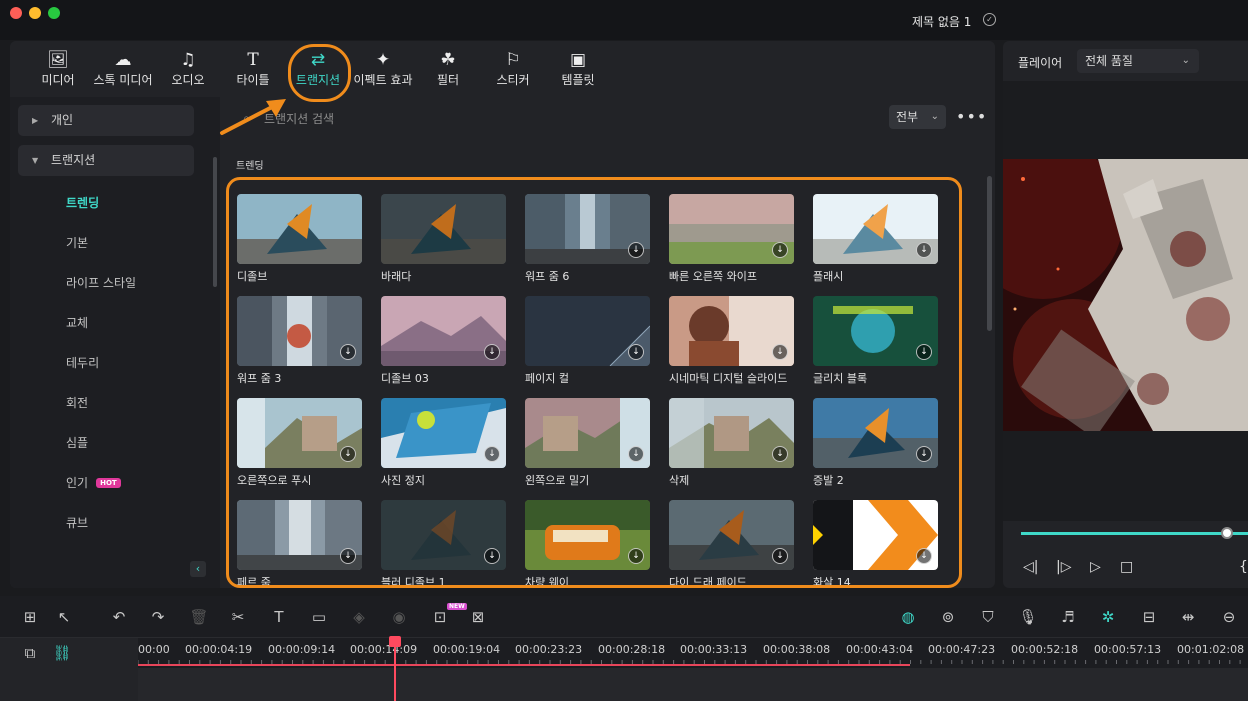 This screenshot has height=701, width=1248. I want to click on snap-icon: ✲, so click(1108, 617).